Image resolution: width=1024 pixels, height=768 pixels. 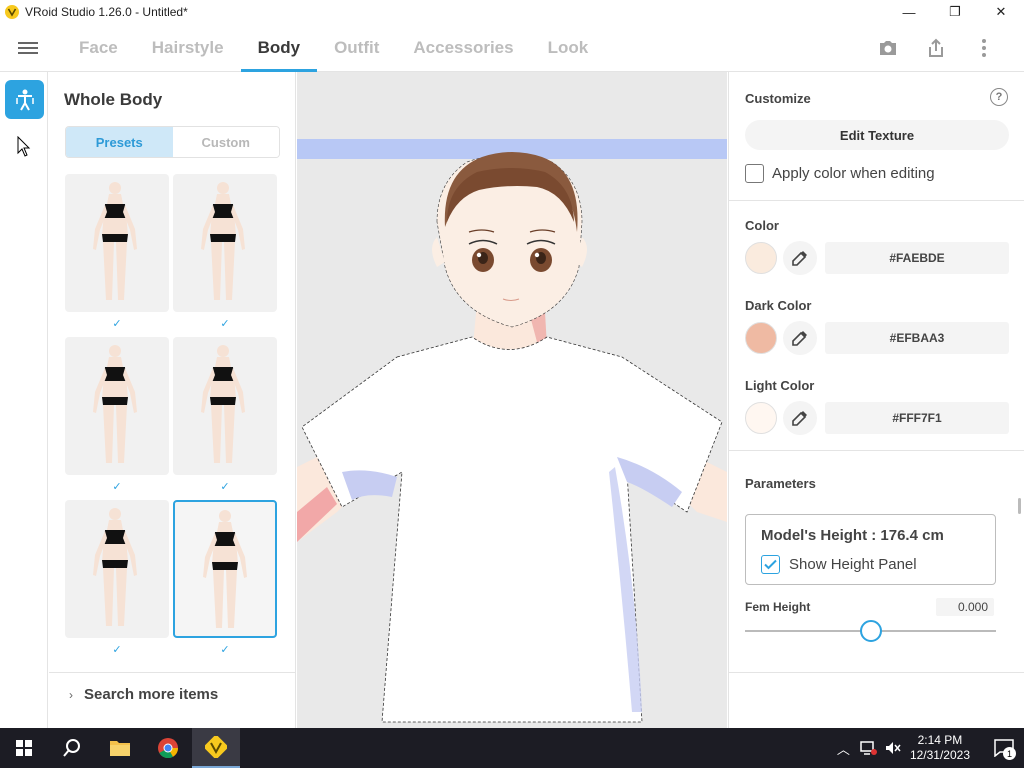 I want to click on panel-title: Whole Body, so click(x=113, y=99).